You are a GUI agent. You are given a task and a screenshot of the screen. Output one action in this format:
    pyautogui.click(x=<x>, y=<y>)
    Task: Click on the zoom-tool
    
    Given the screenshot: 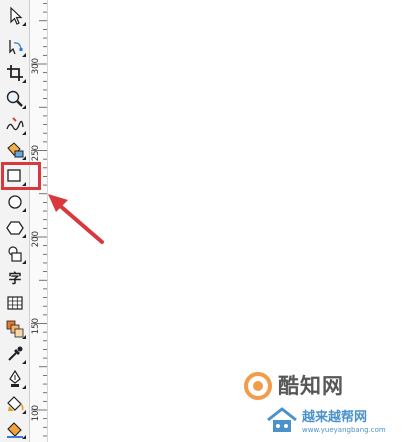 What is the action you would take?
    pyautogui.click(x=15, y=99)
    